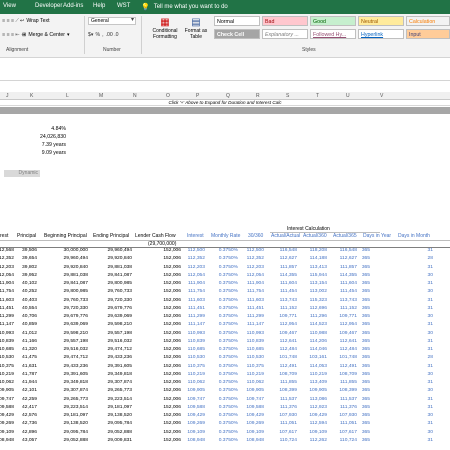 This screenshot has height=450, width=450. What do you see at coordinates (7, 390) in the screenshot?
I see `table-cell: 09,905` at bounding box center [7, 390].